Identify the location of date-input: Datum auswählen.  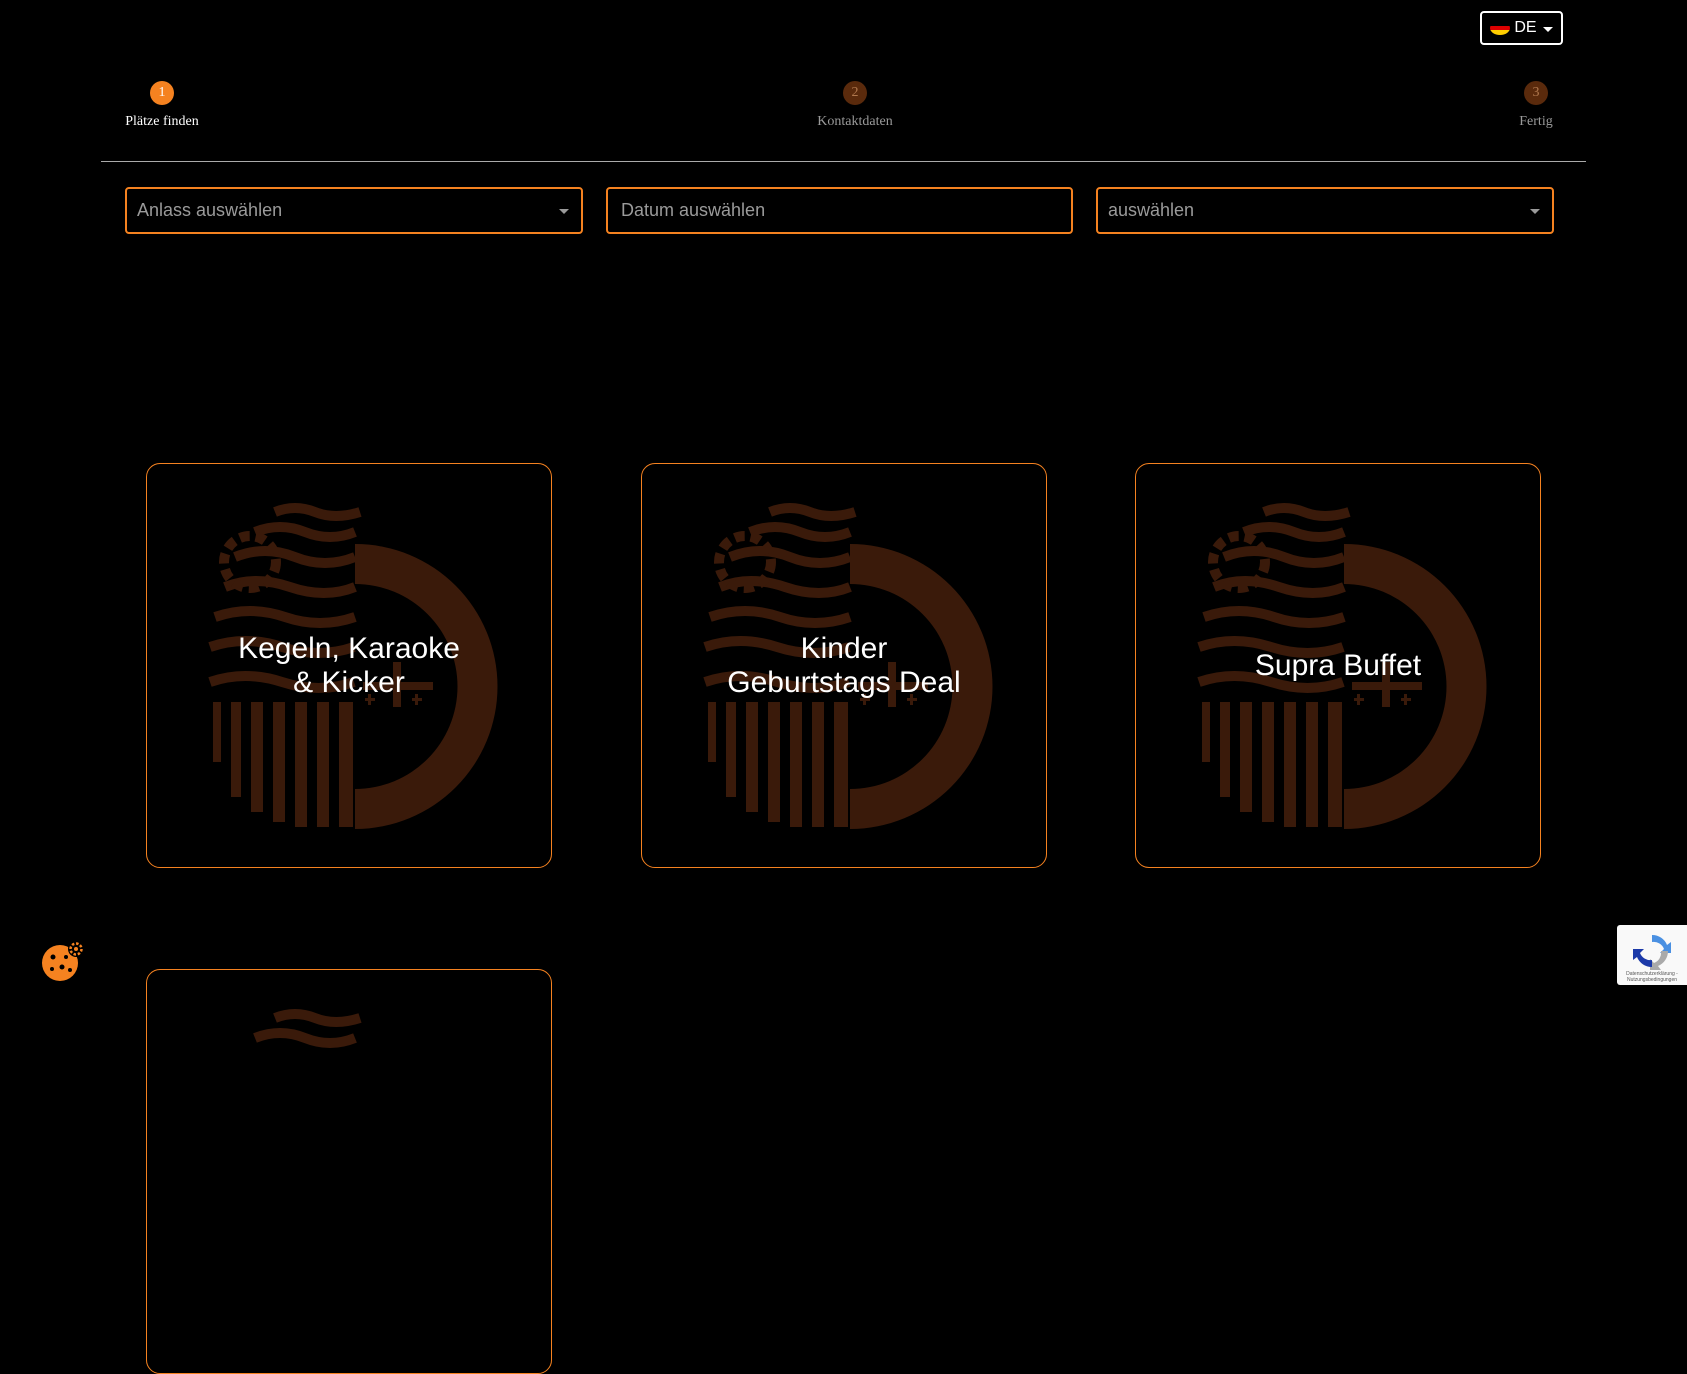
(839, 210).